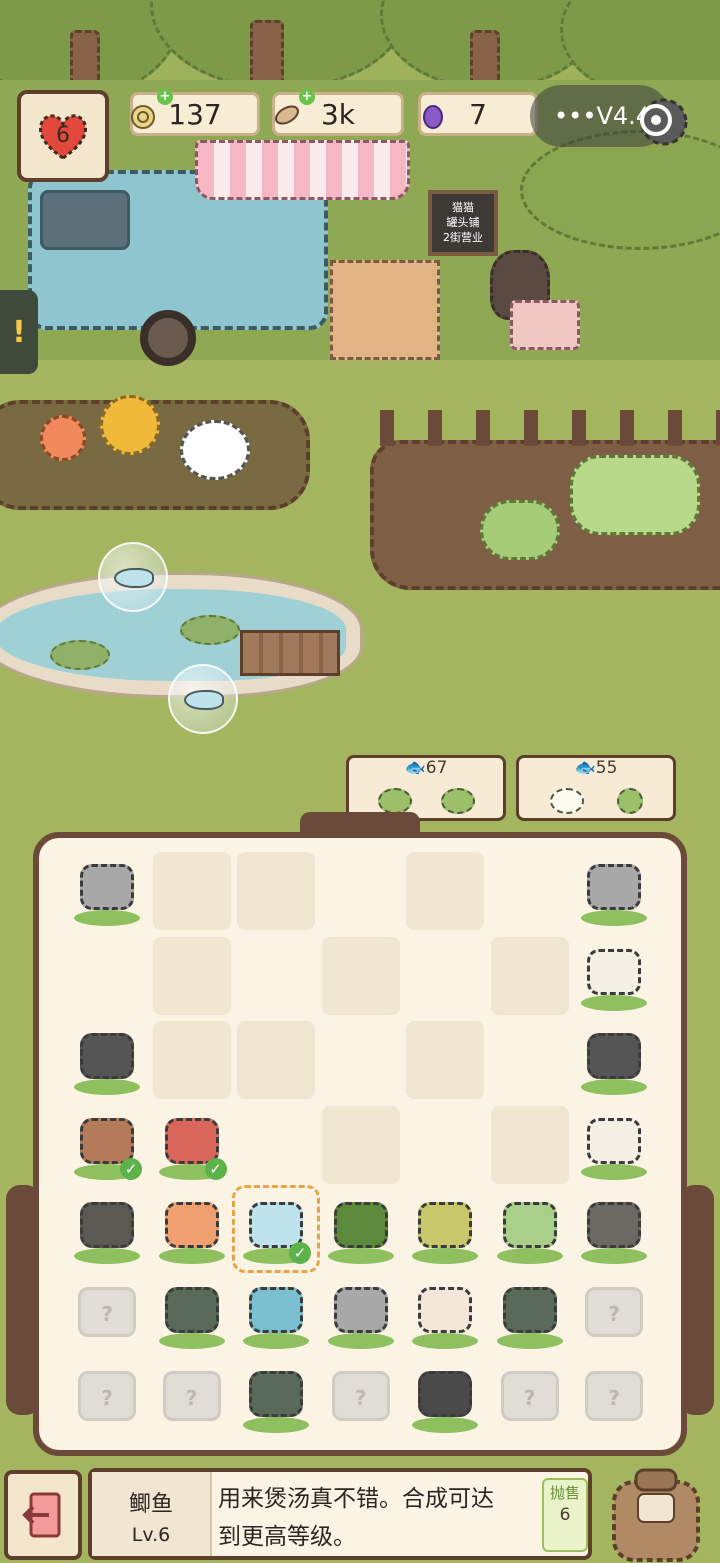  What do you see at coordinates (530, 1229) in the screenshot?
I see `board-item-lily-pad` at bounding box center [530, 1229].